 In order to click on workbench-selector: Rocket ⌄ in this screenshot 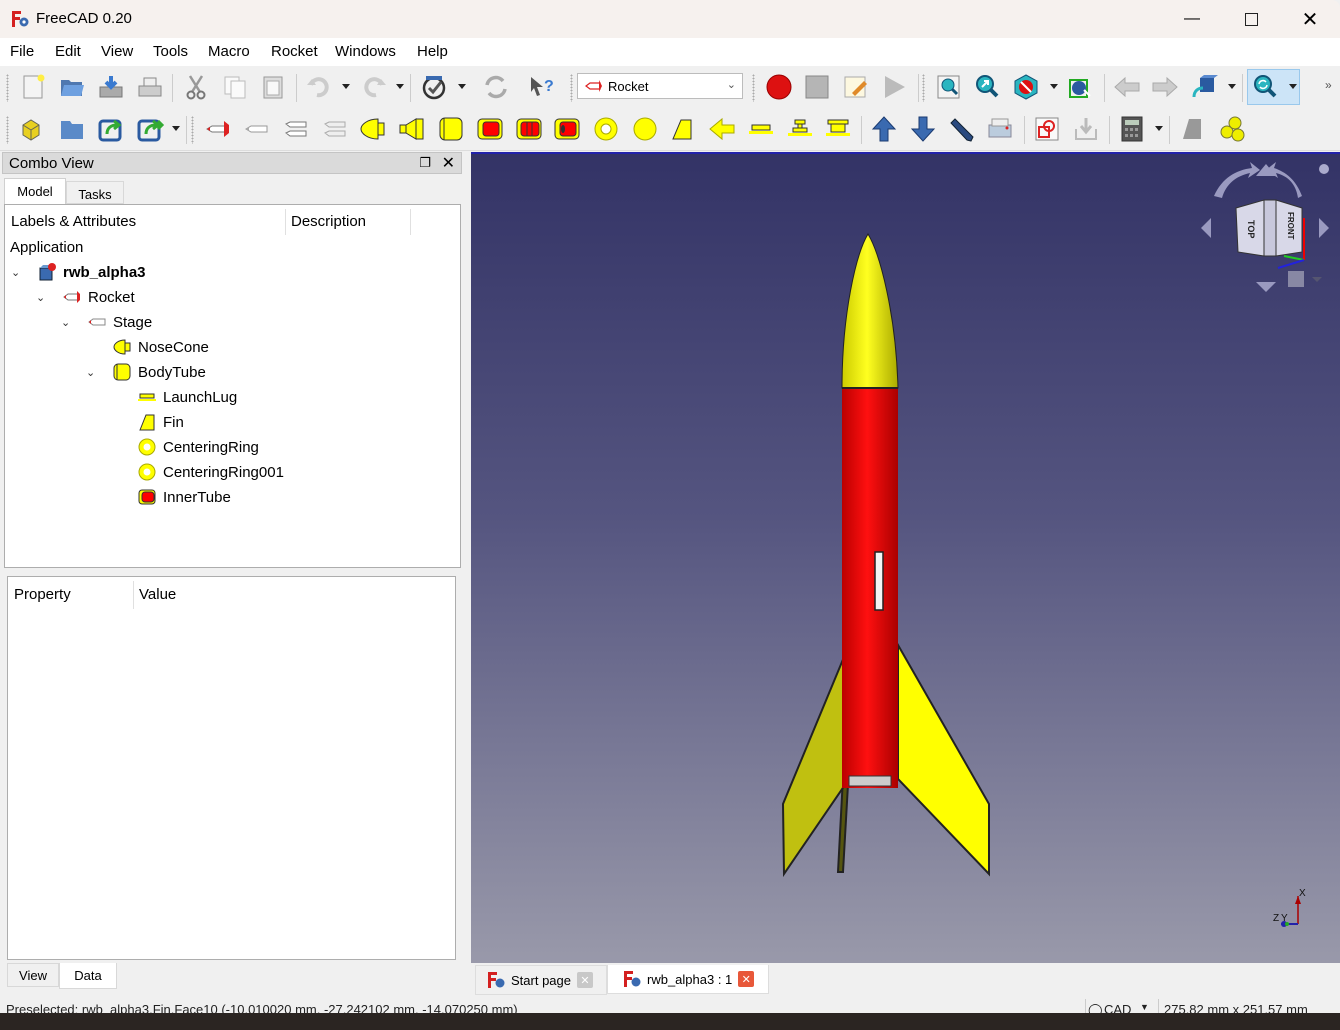, I will do `click(660, 86)`.